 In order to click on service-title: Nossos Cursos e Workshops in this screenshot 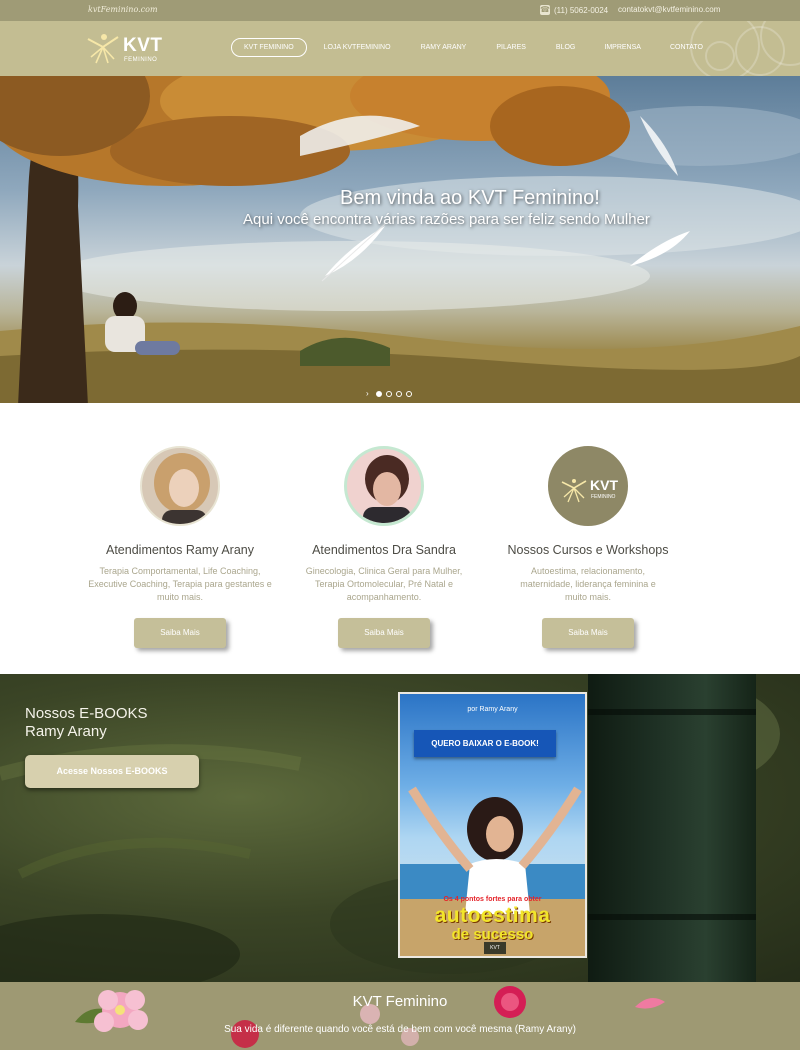, I will do `click(588, 550)`.